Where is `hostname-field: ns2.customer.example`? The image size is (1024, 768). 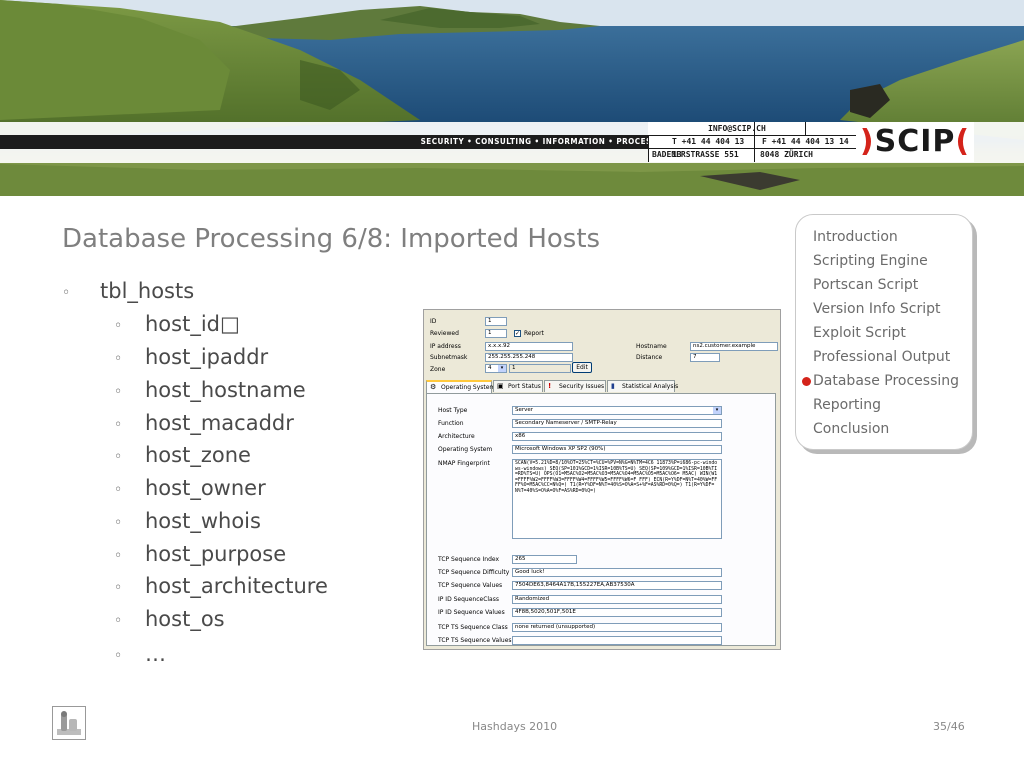 hostname-field: ns2.customer.example is located at coordinates (734, 346).